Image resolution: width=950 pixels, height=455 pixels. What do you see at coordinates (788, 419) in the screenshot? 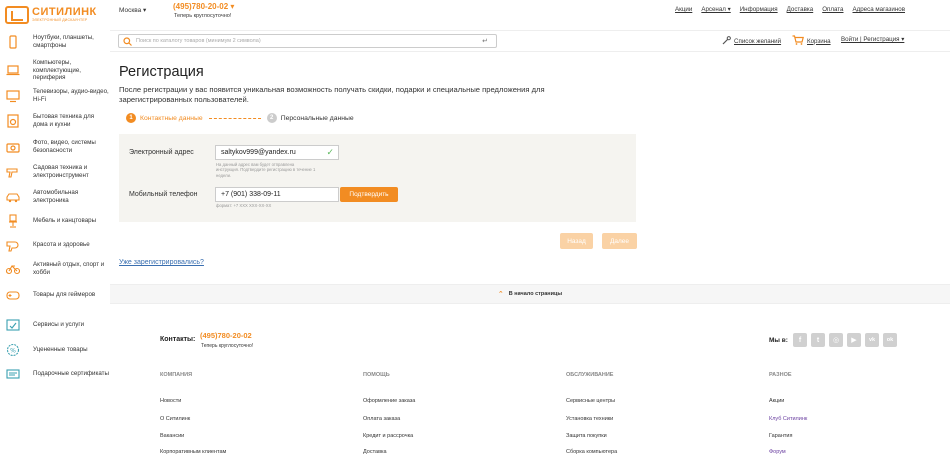
I see `footer-link: Клуб Ситилинк` at bounding box center [788, 419].